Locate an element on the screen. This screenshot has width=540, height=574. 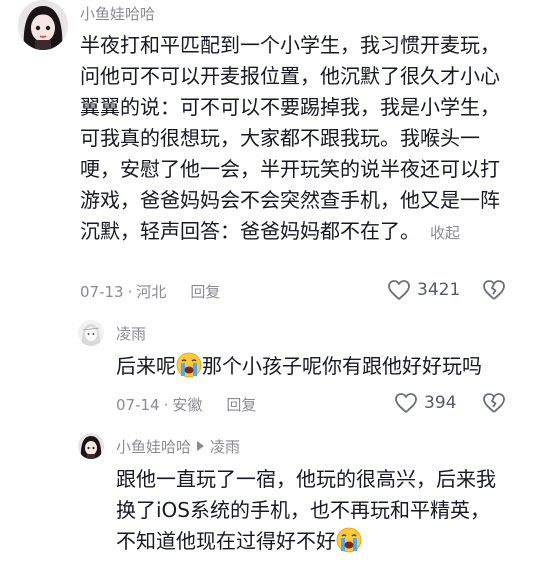
like-count: 3421 is located at coordinates (439, 290).